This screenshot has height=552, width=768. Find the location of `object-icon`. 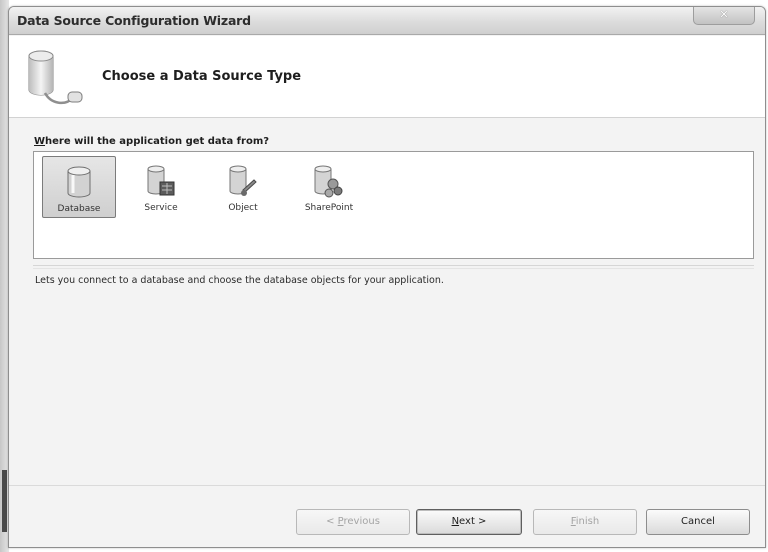

object-icon is located at coordinates (243, 180).